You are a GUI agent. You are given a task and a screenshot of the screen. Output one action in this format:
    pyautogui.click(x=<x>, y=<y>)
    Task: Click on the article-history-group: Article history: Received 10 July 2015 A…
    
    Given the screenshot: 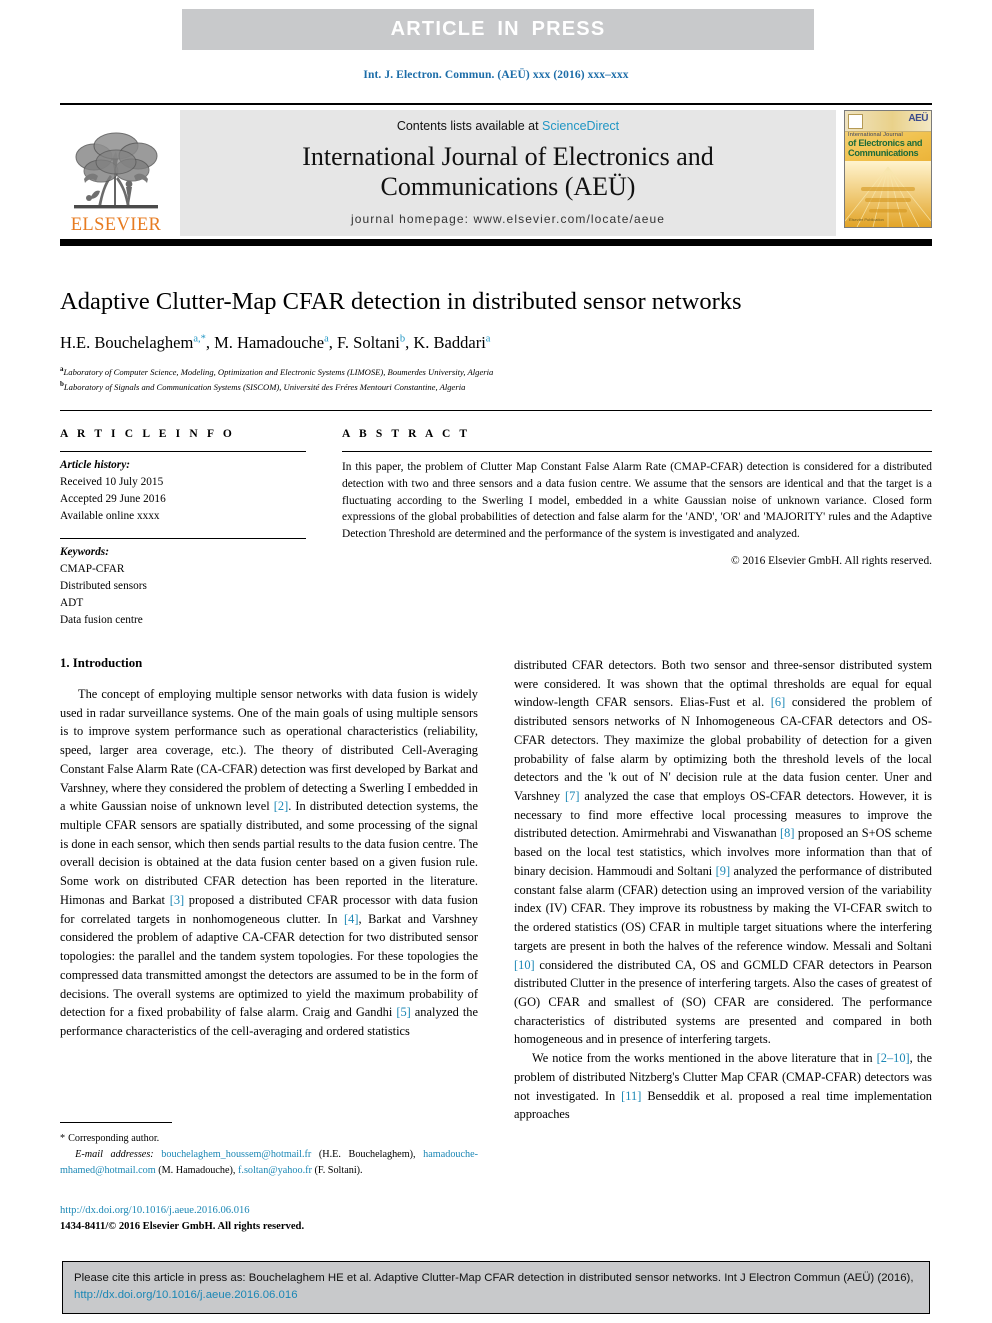 What is the action you would take?
    pyautogui.click(x=183, y=489)
    